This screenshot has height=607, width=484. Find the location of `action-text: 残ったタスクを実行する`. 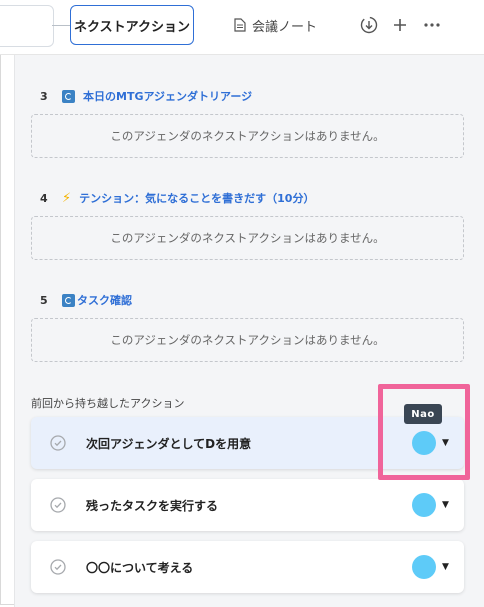

action-text: 残ったタスクを実行する is located at coordinates (152, 505).